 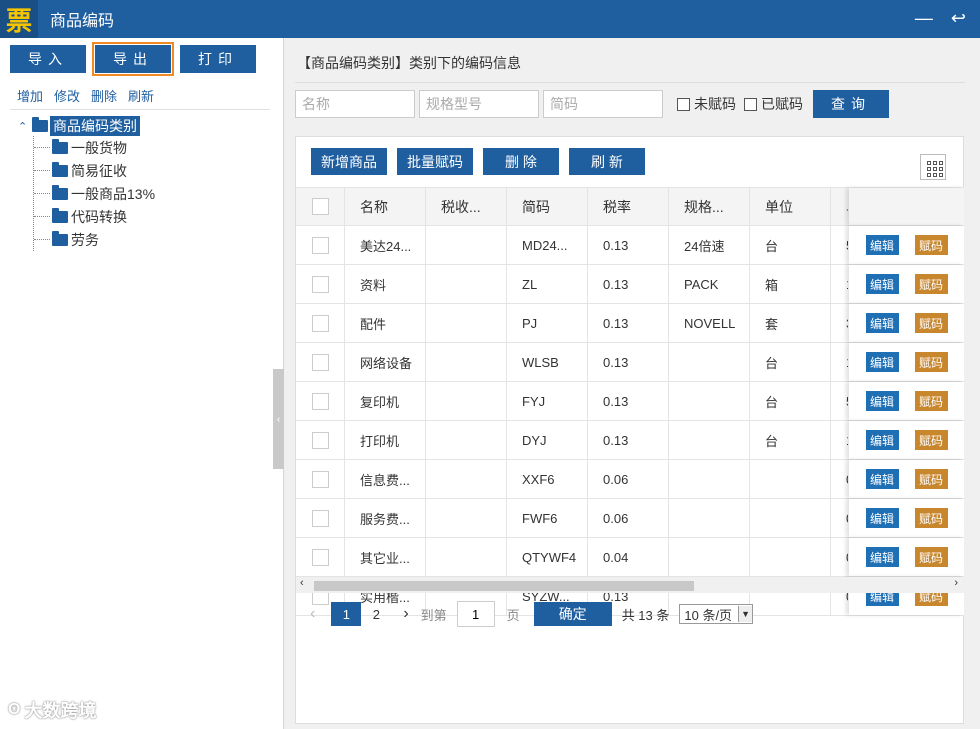 I want to click on table-row: 资料 ZL0.13PACK箱1 编辑 赋码, so click(x=630, y=284).